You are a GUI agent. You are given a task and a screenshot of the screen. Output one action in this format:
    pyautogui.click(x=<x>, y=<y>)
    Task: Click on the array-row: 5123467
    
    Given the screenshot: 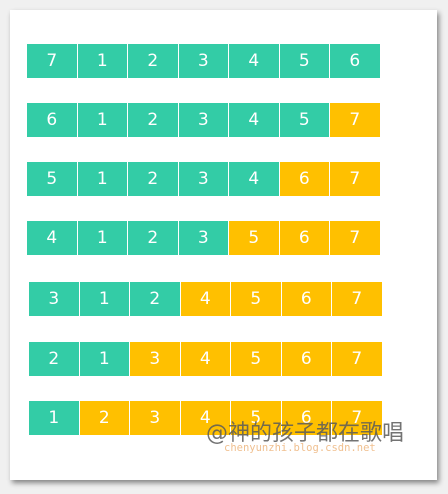 What is the action you would take?
    pyautogui.click(x=204, y=179)
    